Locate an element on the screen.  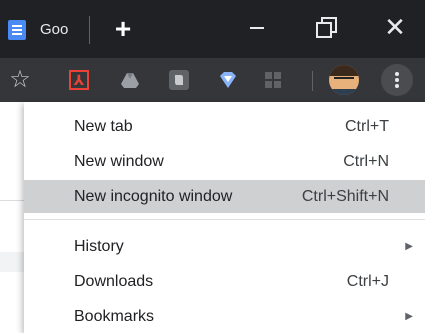
profile-avatar is located at coordinates (344, 80).